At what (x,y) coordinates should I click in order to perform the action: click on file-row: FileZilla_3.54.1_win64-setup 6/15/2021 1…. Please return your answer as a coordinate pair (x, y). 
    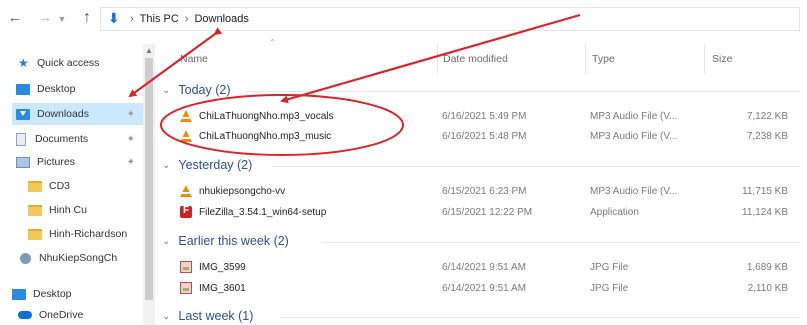
    Looking at the image, I should click on (480, 212).